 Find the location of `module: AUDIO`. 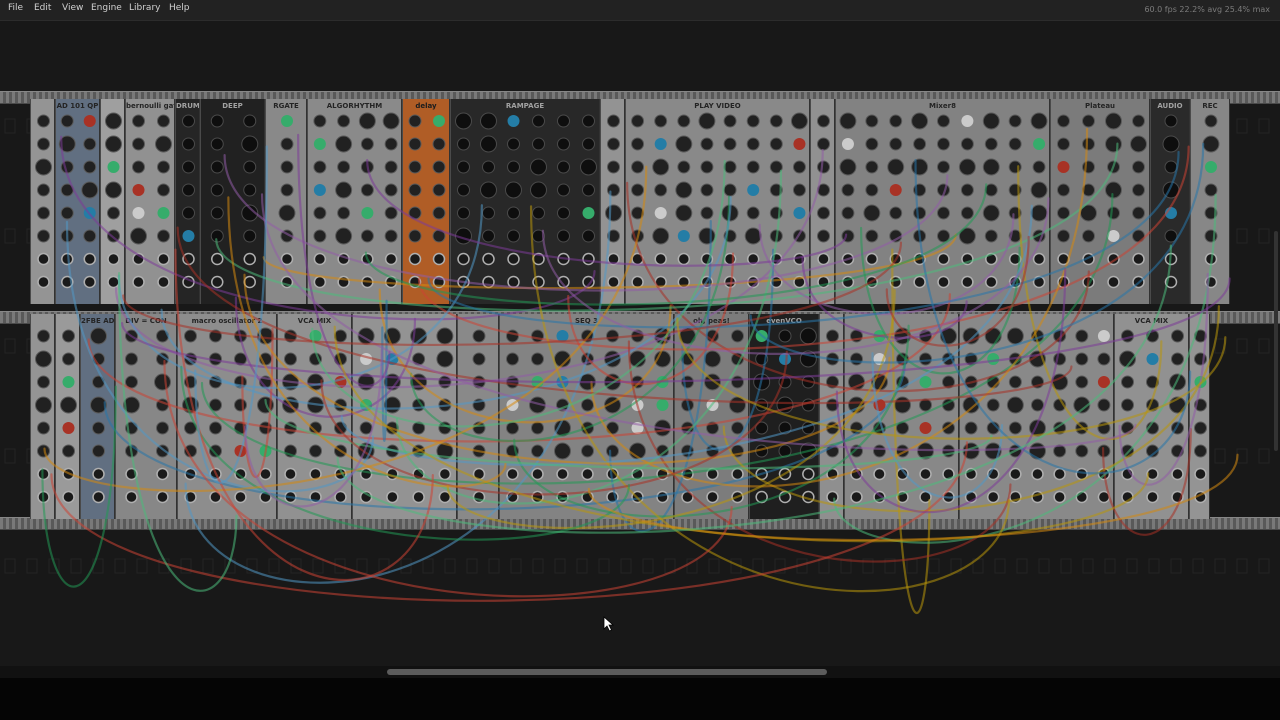

module: AUDIO is located at coordinates (1170, 201).